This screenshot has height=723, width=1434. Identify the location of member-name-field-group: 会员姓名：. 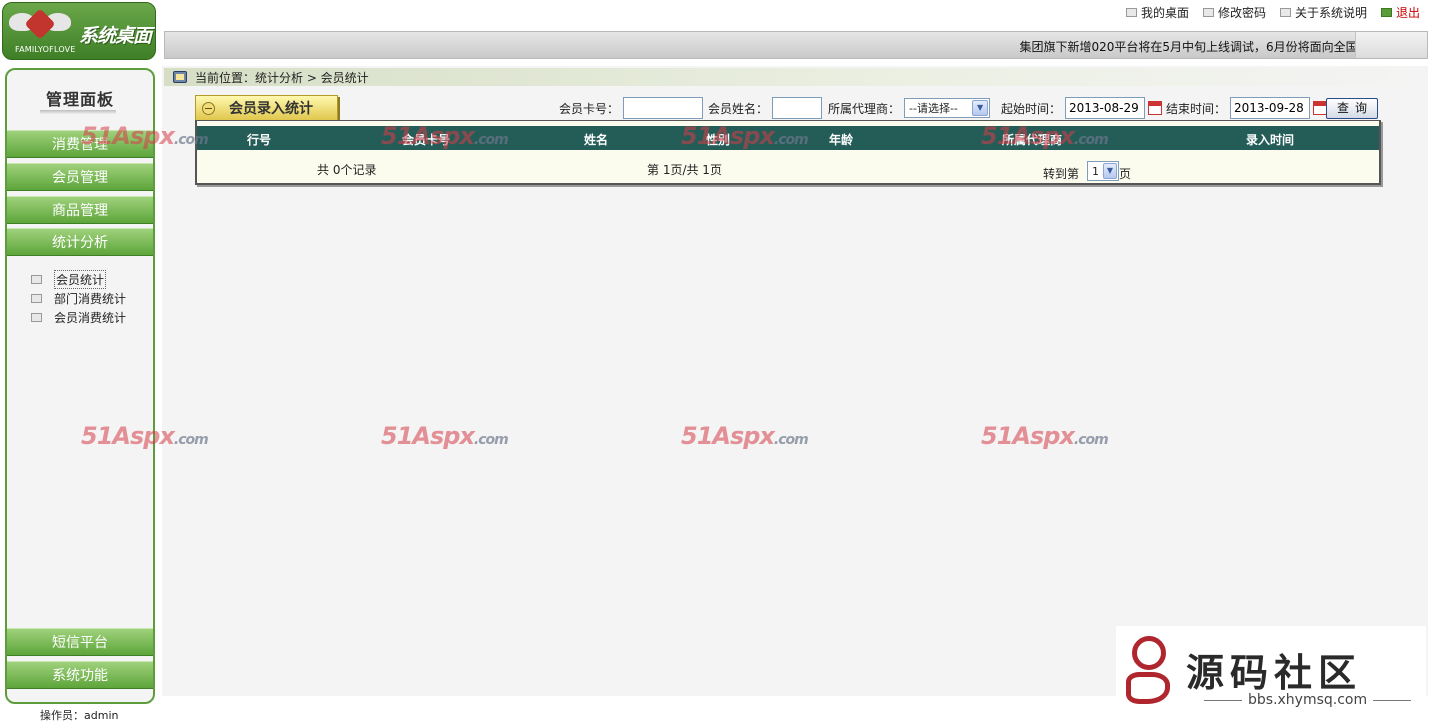
(765, 108).